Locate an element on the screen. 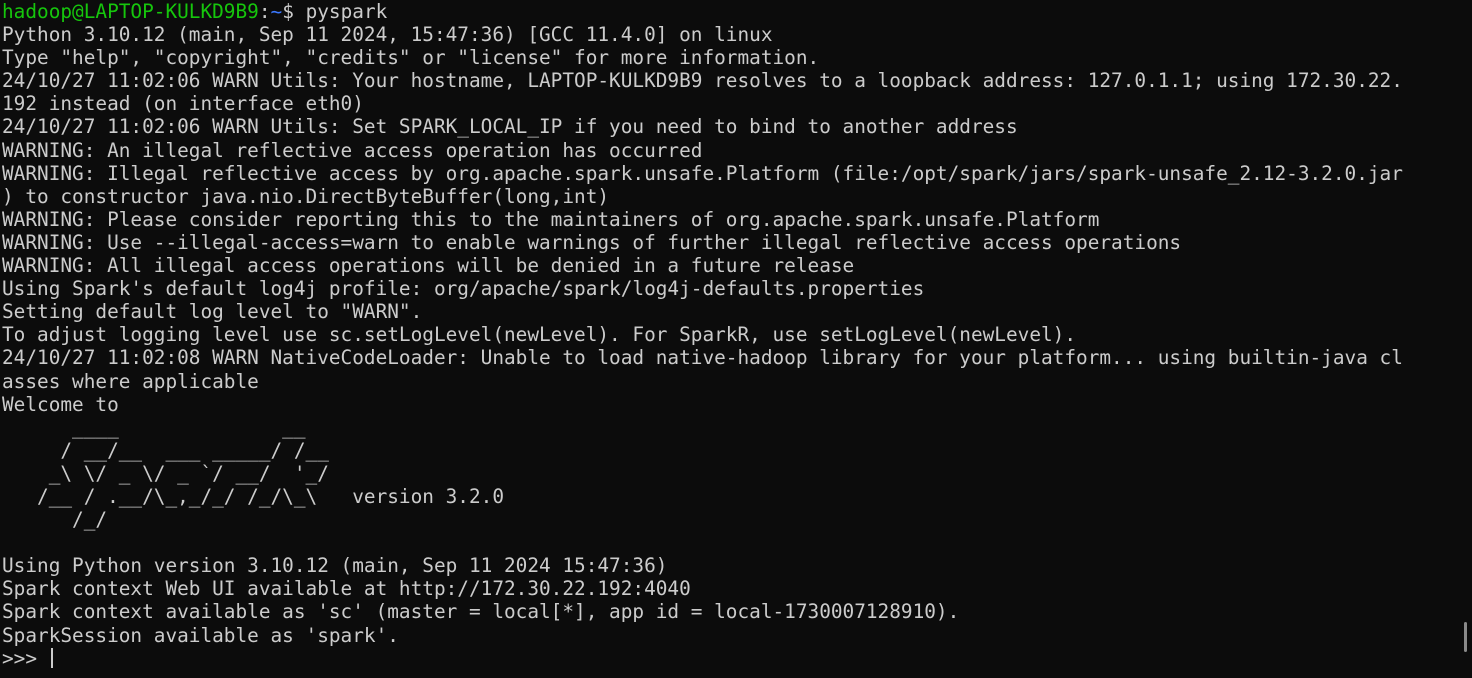  spark-logo-line: ____ __ is located at coordinates (154, 427).